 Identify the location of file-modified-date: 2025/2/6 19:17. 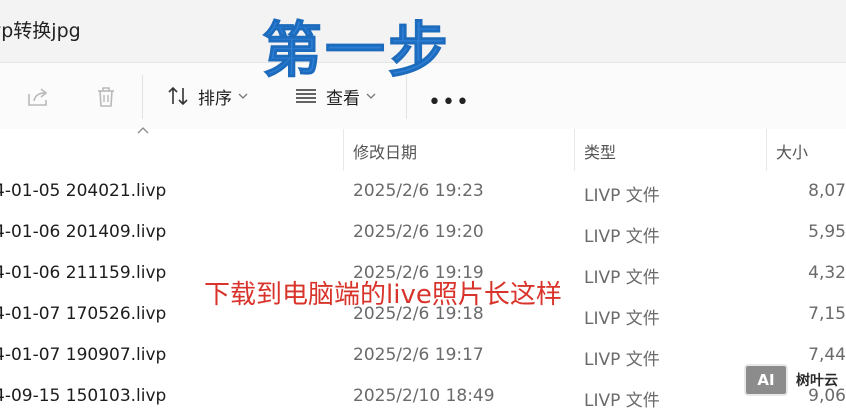
(418, 355).